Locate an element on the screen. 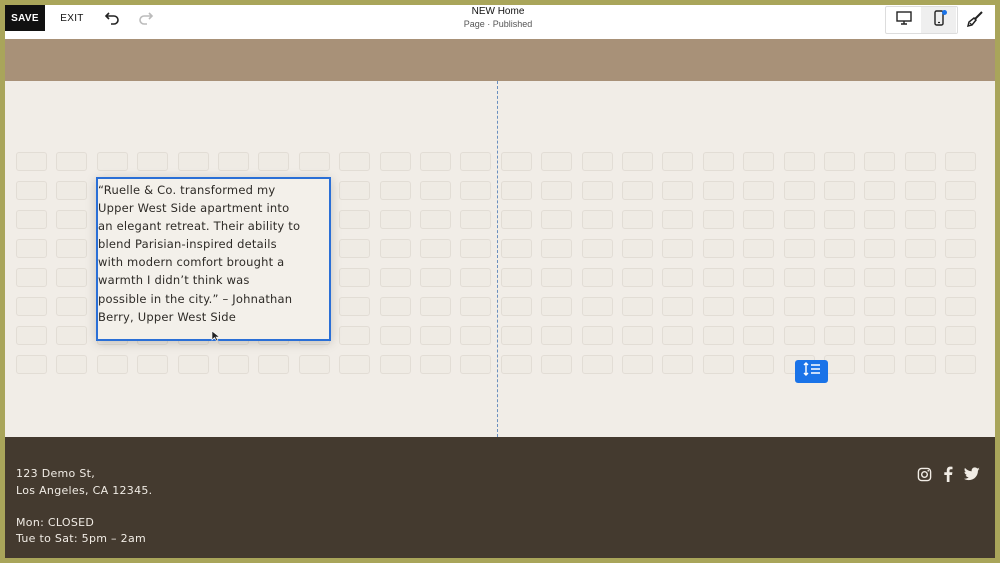 Image resolution: width=1000 pixels, height=563 pixels. paintbrush-icon is located at coordinates (975, 19).